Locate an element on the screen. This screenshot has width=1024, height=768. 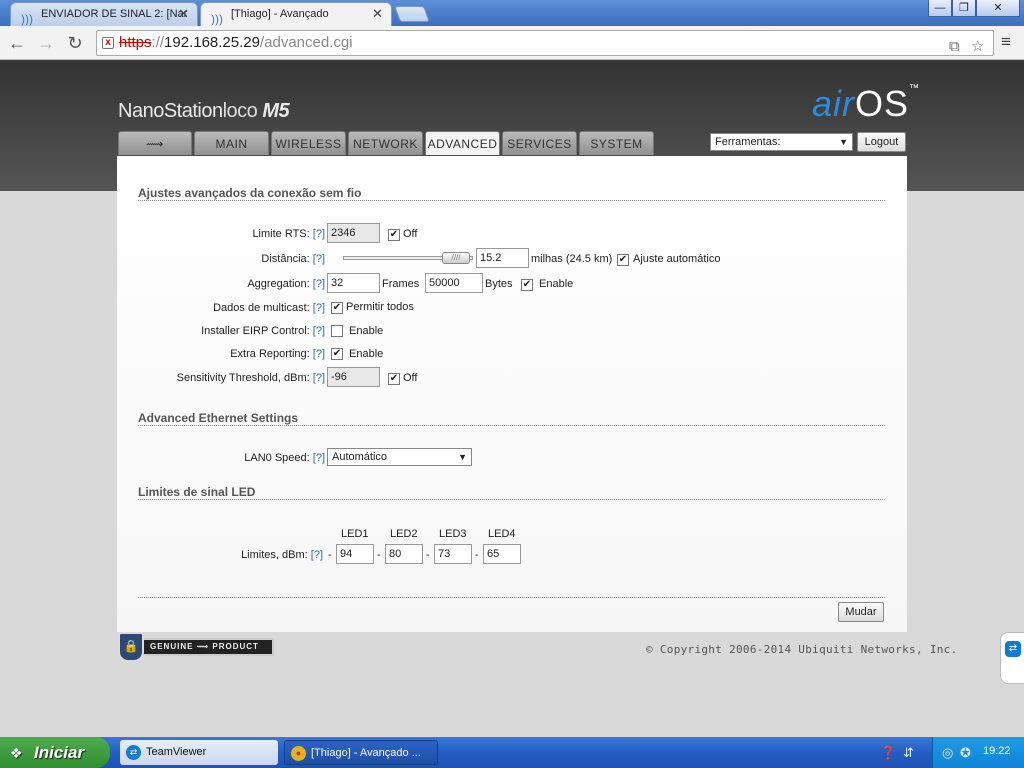
aggregation-enable-checkbox: ✔ is located at coordinates (527, 285).